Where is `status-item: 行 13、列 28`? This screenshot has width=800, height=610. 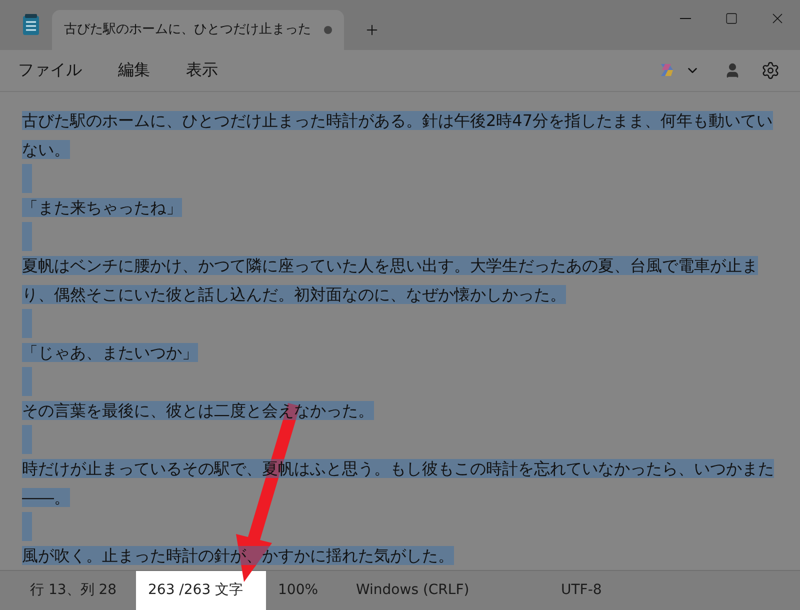 status-item: 行 13、列 28 is located at coordinates (73, 590).